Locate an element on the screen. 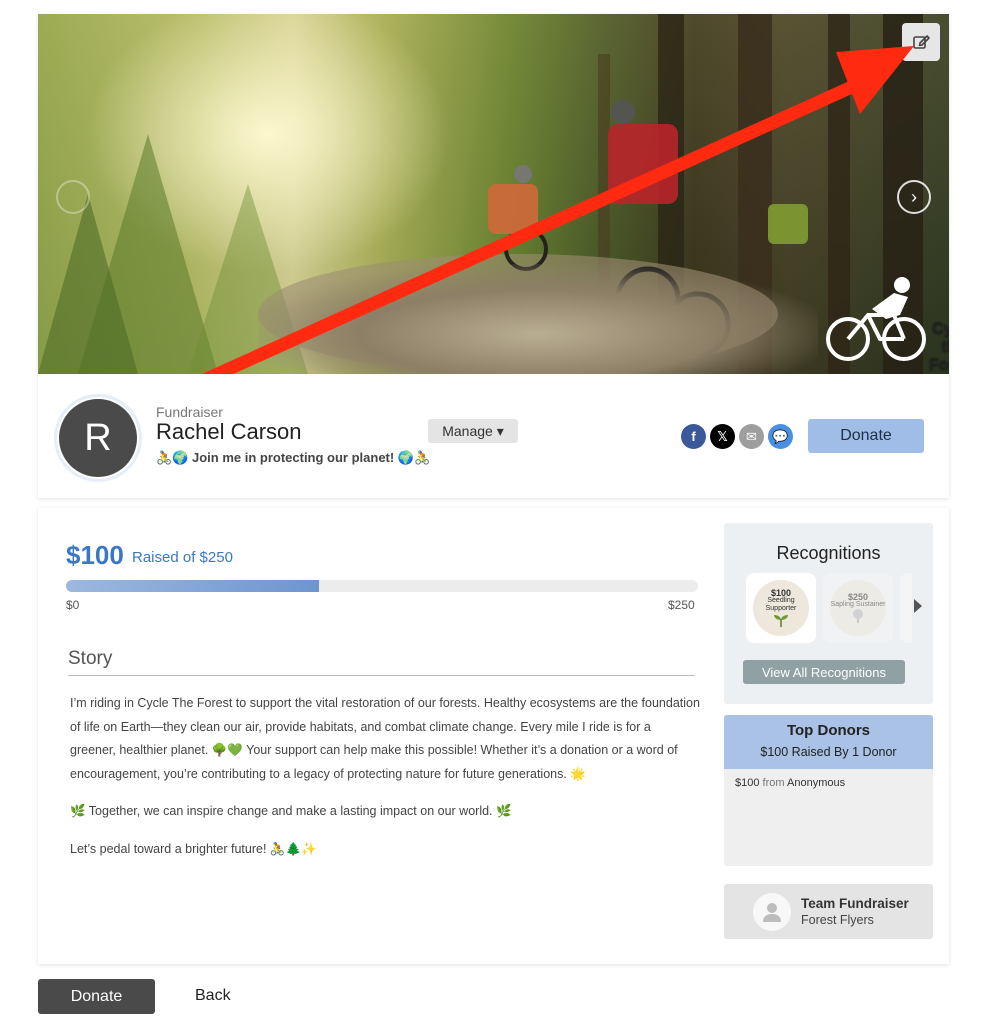 This screenshot has width=987, height=1024. team-name: Forest Flyers is located at coordinates (837, 920).